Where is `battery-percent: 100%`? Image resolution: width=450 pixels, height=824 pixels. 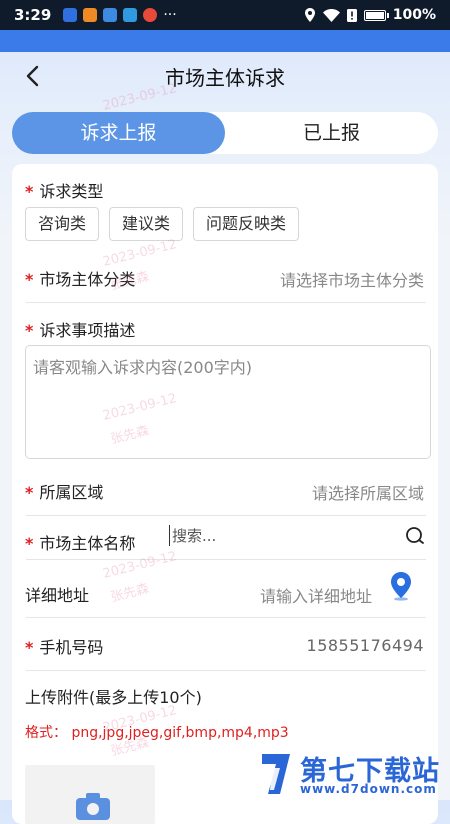
battery-percent: 100% is located at coordinates (414, 15).